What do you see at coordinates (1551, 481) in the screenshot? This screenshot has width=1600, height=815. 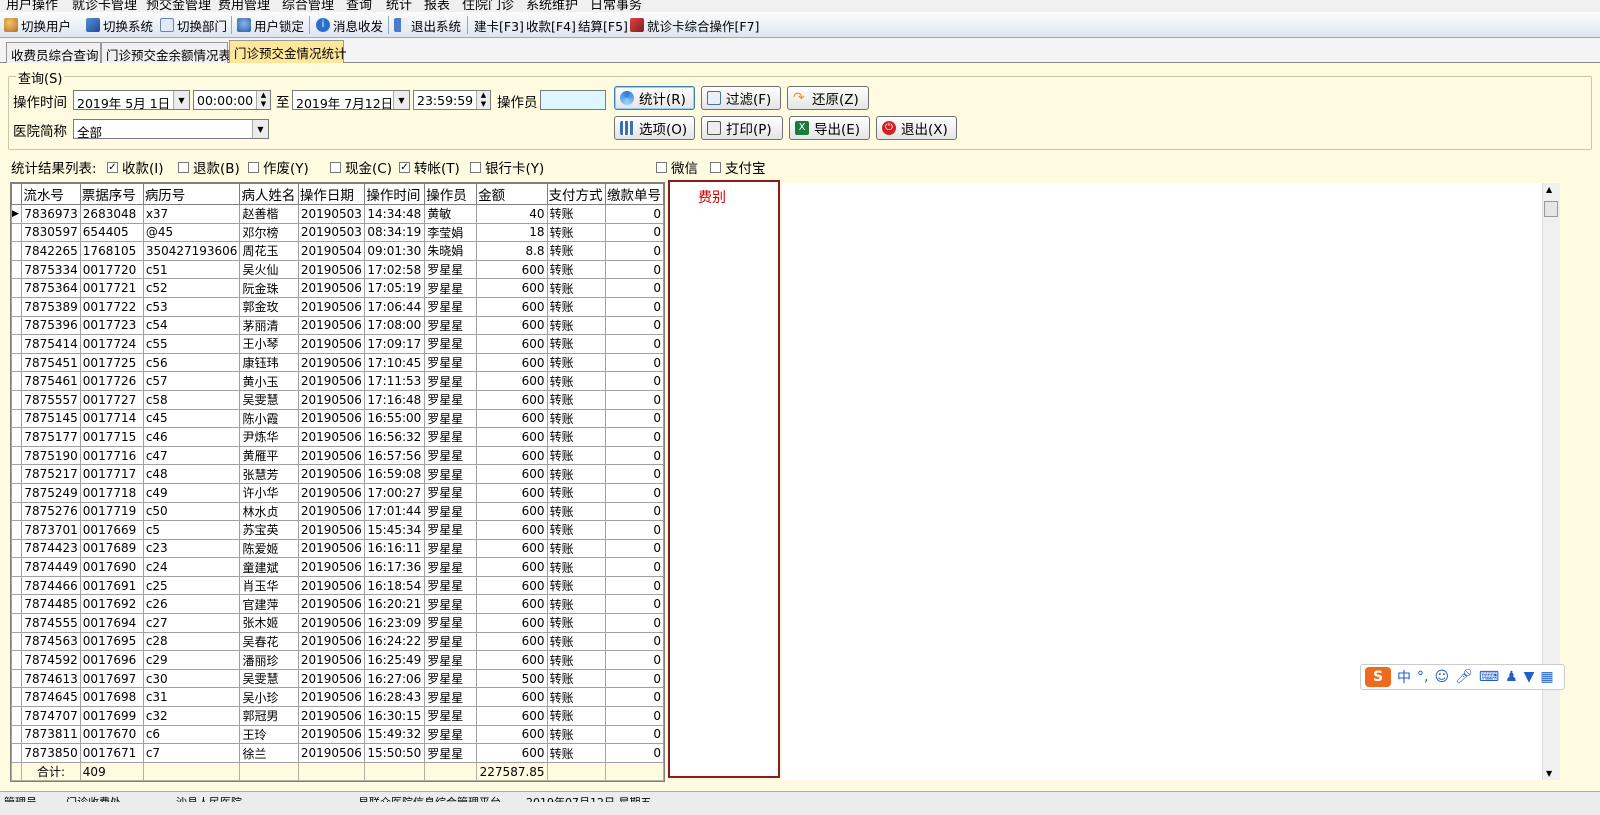 I see `vertical-scrollbar: ▲ ▼` at bounding box center [1551, 481].